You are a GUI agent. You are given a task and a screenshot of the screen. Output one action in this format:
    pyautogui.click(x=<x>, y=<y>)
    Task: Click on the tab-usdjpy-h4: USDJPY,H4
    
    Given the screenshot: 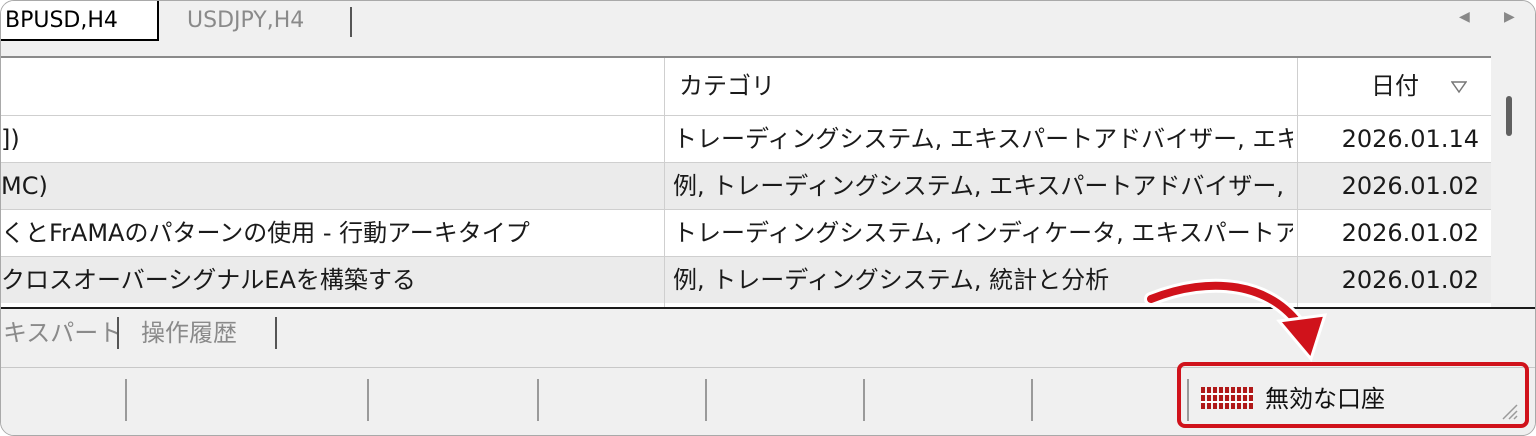 What is the action you would take?
    pyautogui.click(x=245, y=21)
    